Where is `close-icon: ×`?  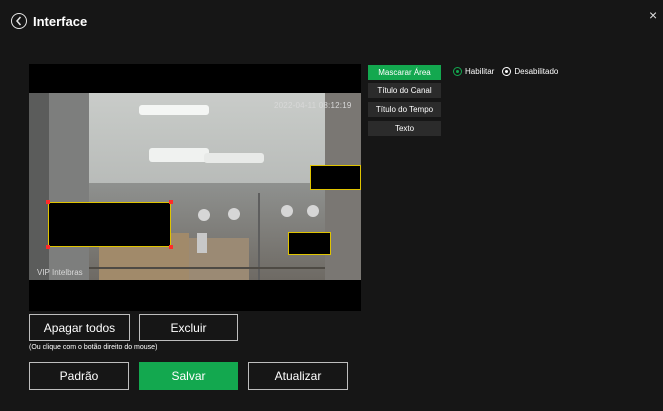 close-icon: × is located at coordinates (653, 15).